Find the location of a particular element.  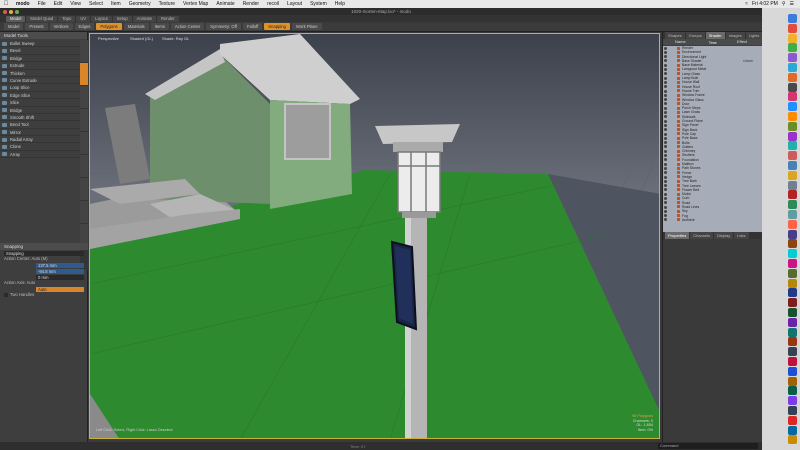

layout-tab-uv: UV is located at coordinates (83, 18).